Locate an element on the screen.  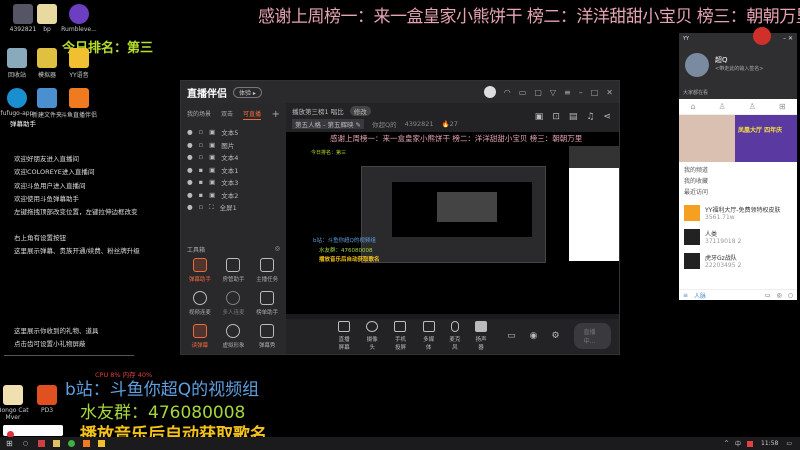
skin-icon: ▽ is located at coordinates (553, 92).